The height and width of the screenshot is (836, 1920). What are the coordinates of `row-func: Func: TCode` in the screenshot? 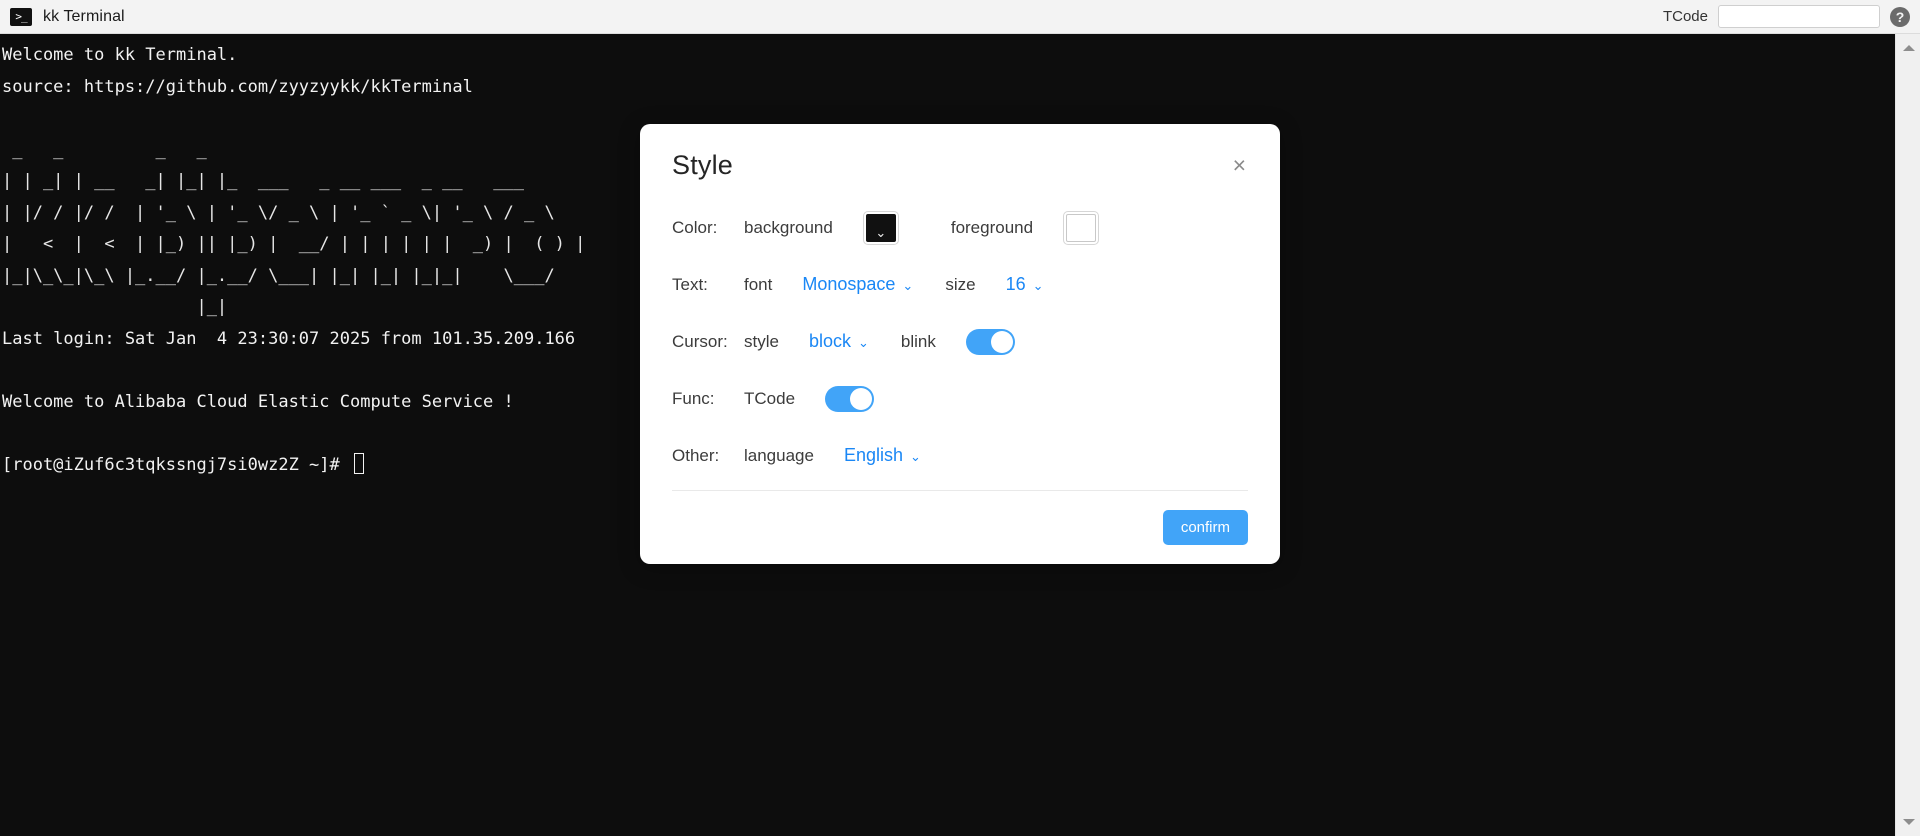 It's located at (960, 398).